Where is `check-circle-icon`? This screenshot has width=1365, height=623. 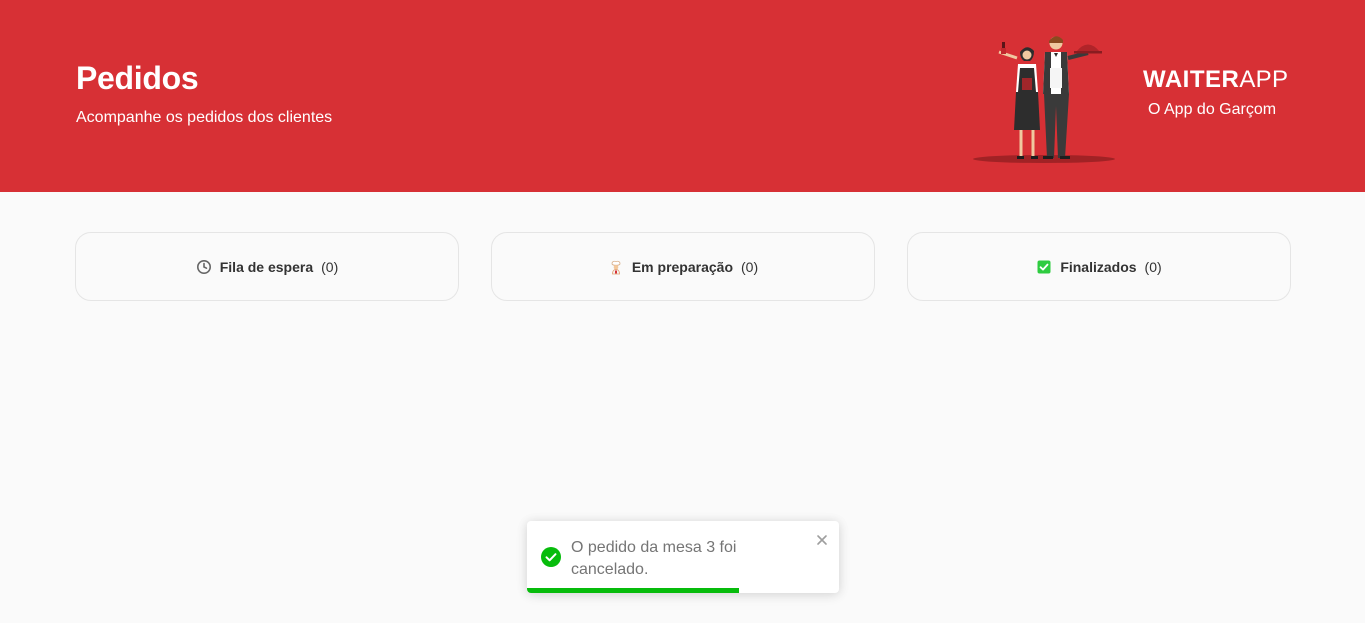 check-circle-icon is located at coordinates (551, 557).